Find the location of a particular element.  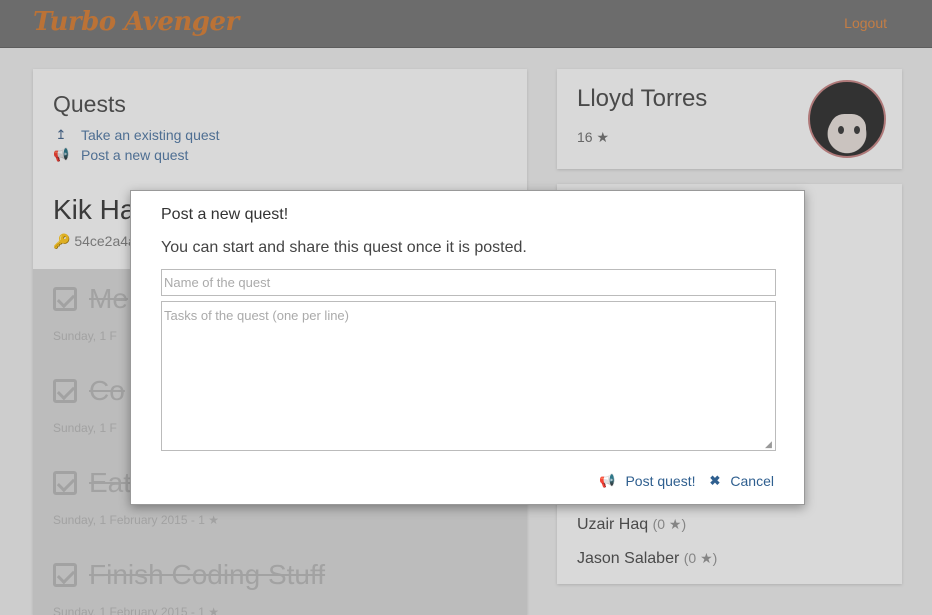

post-quest-label: Post quest! is located at coordinates (660, 481).